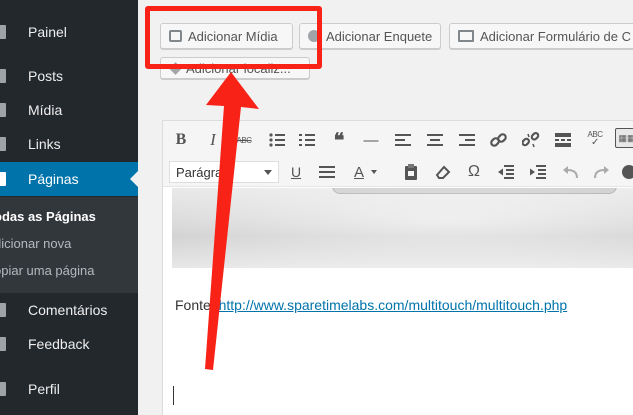  I want to click on feedback-icon, so click(6, 344).